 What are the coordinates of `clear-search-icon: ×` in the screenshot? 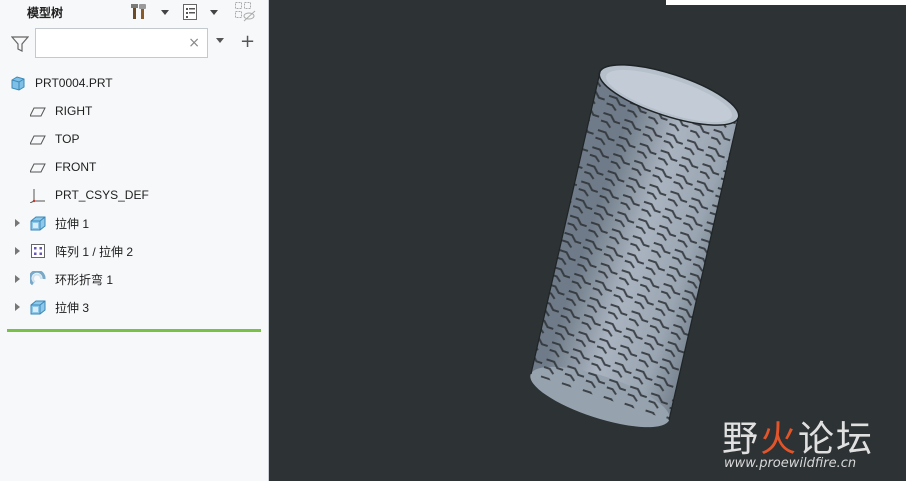 It's located at (194, 43).